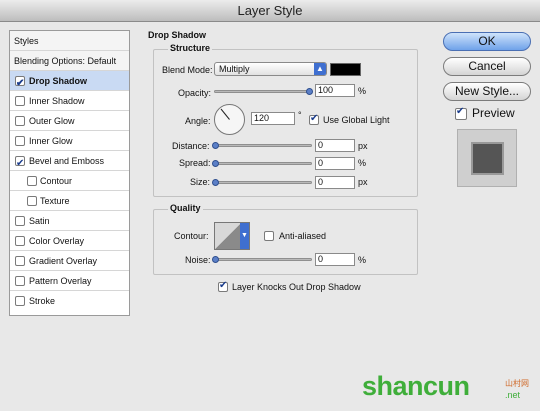 The height and width of the screenshot is (411, 540). What do you see at coordinates (185, 208) in the screenshot?
I see `quality-title: Quality` at bounding box center [185, 208].